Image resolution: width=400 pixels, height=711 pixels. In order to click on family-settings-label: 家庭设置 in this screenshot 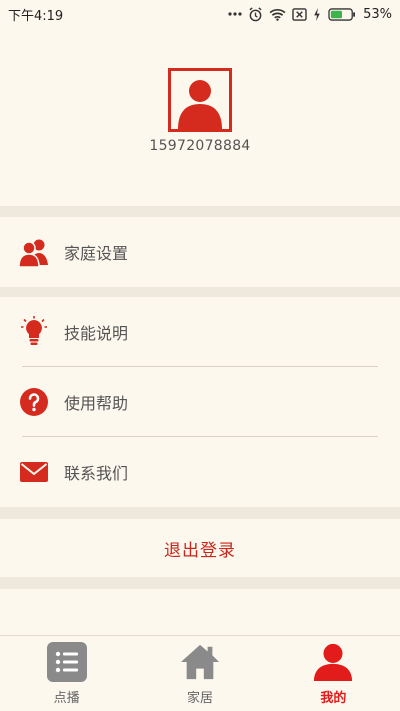, I will do `click(96, 253)`.